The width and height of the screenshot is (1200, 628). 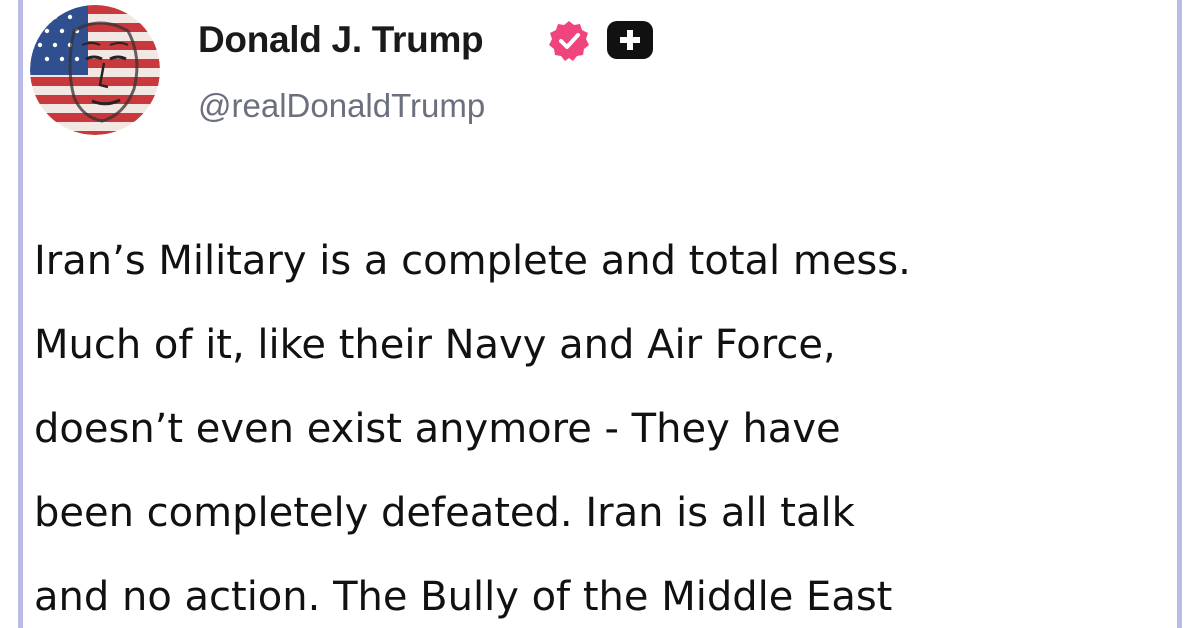 I want to click on plus-badge-icon, so click(x=630, y=40).